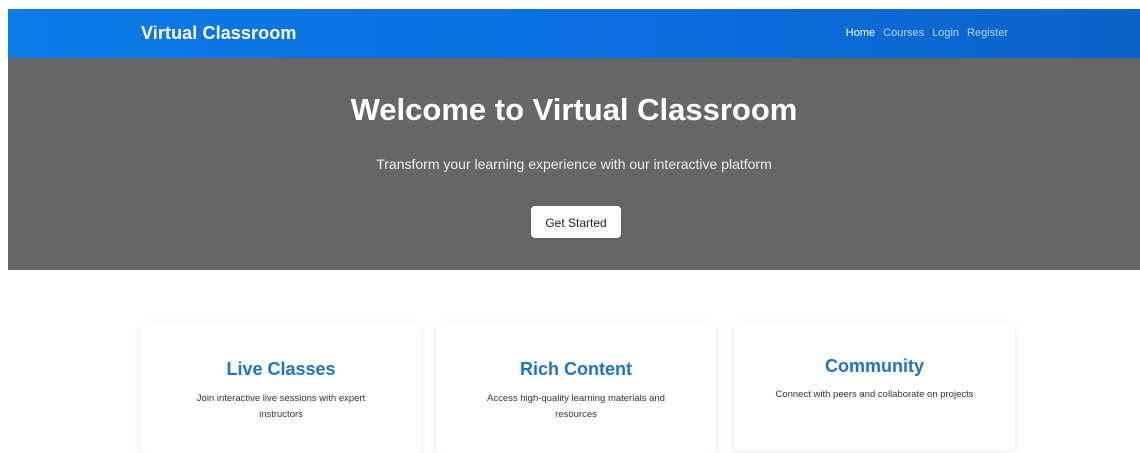  Describe the element at coordinates (570, 4) in the screenshot. I see `top-page-edge` at that location.